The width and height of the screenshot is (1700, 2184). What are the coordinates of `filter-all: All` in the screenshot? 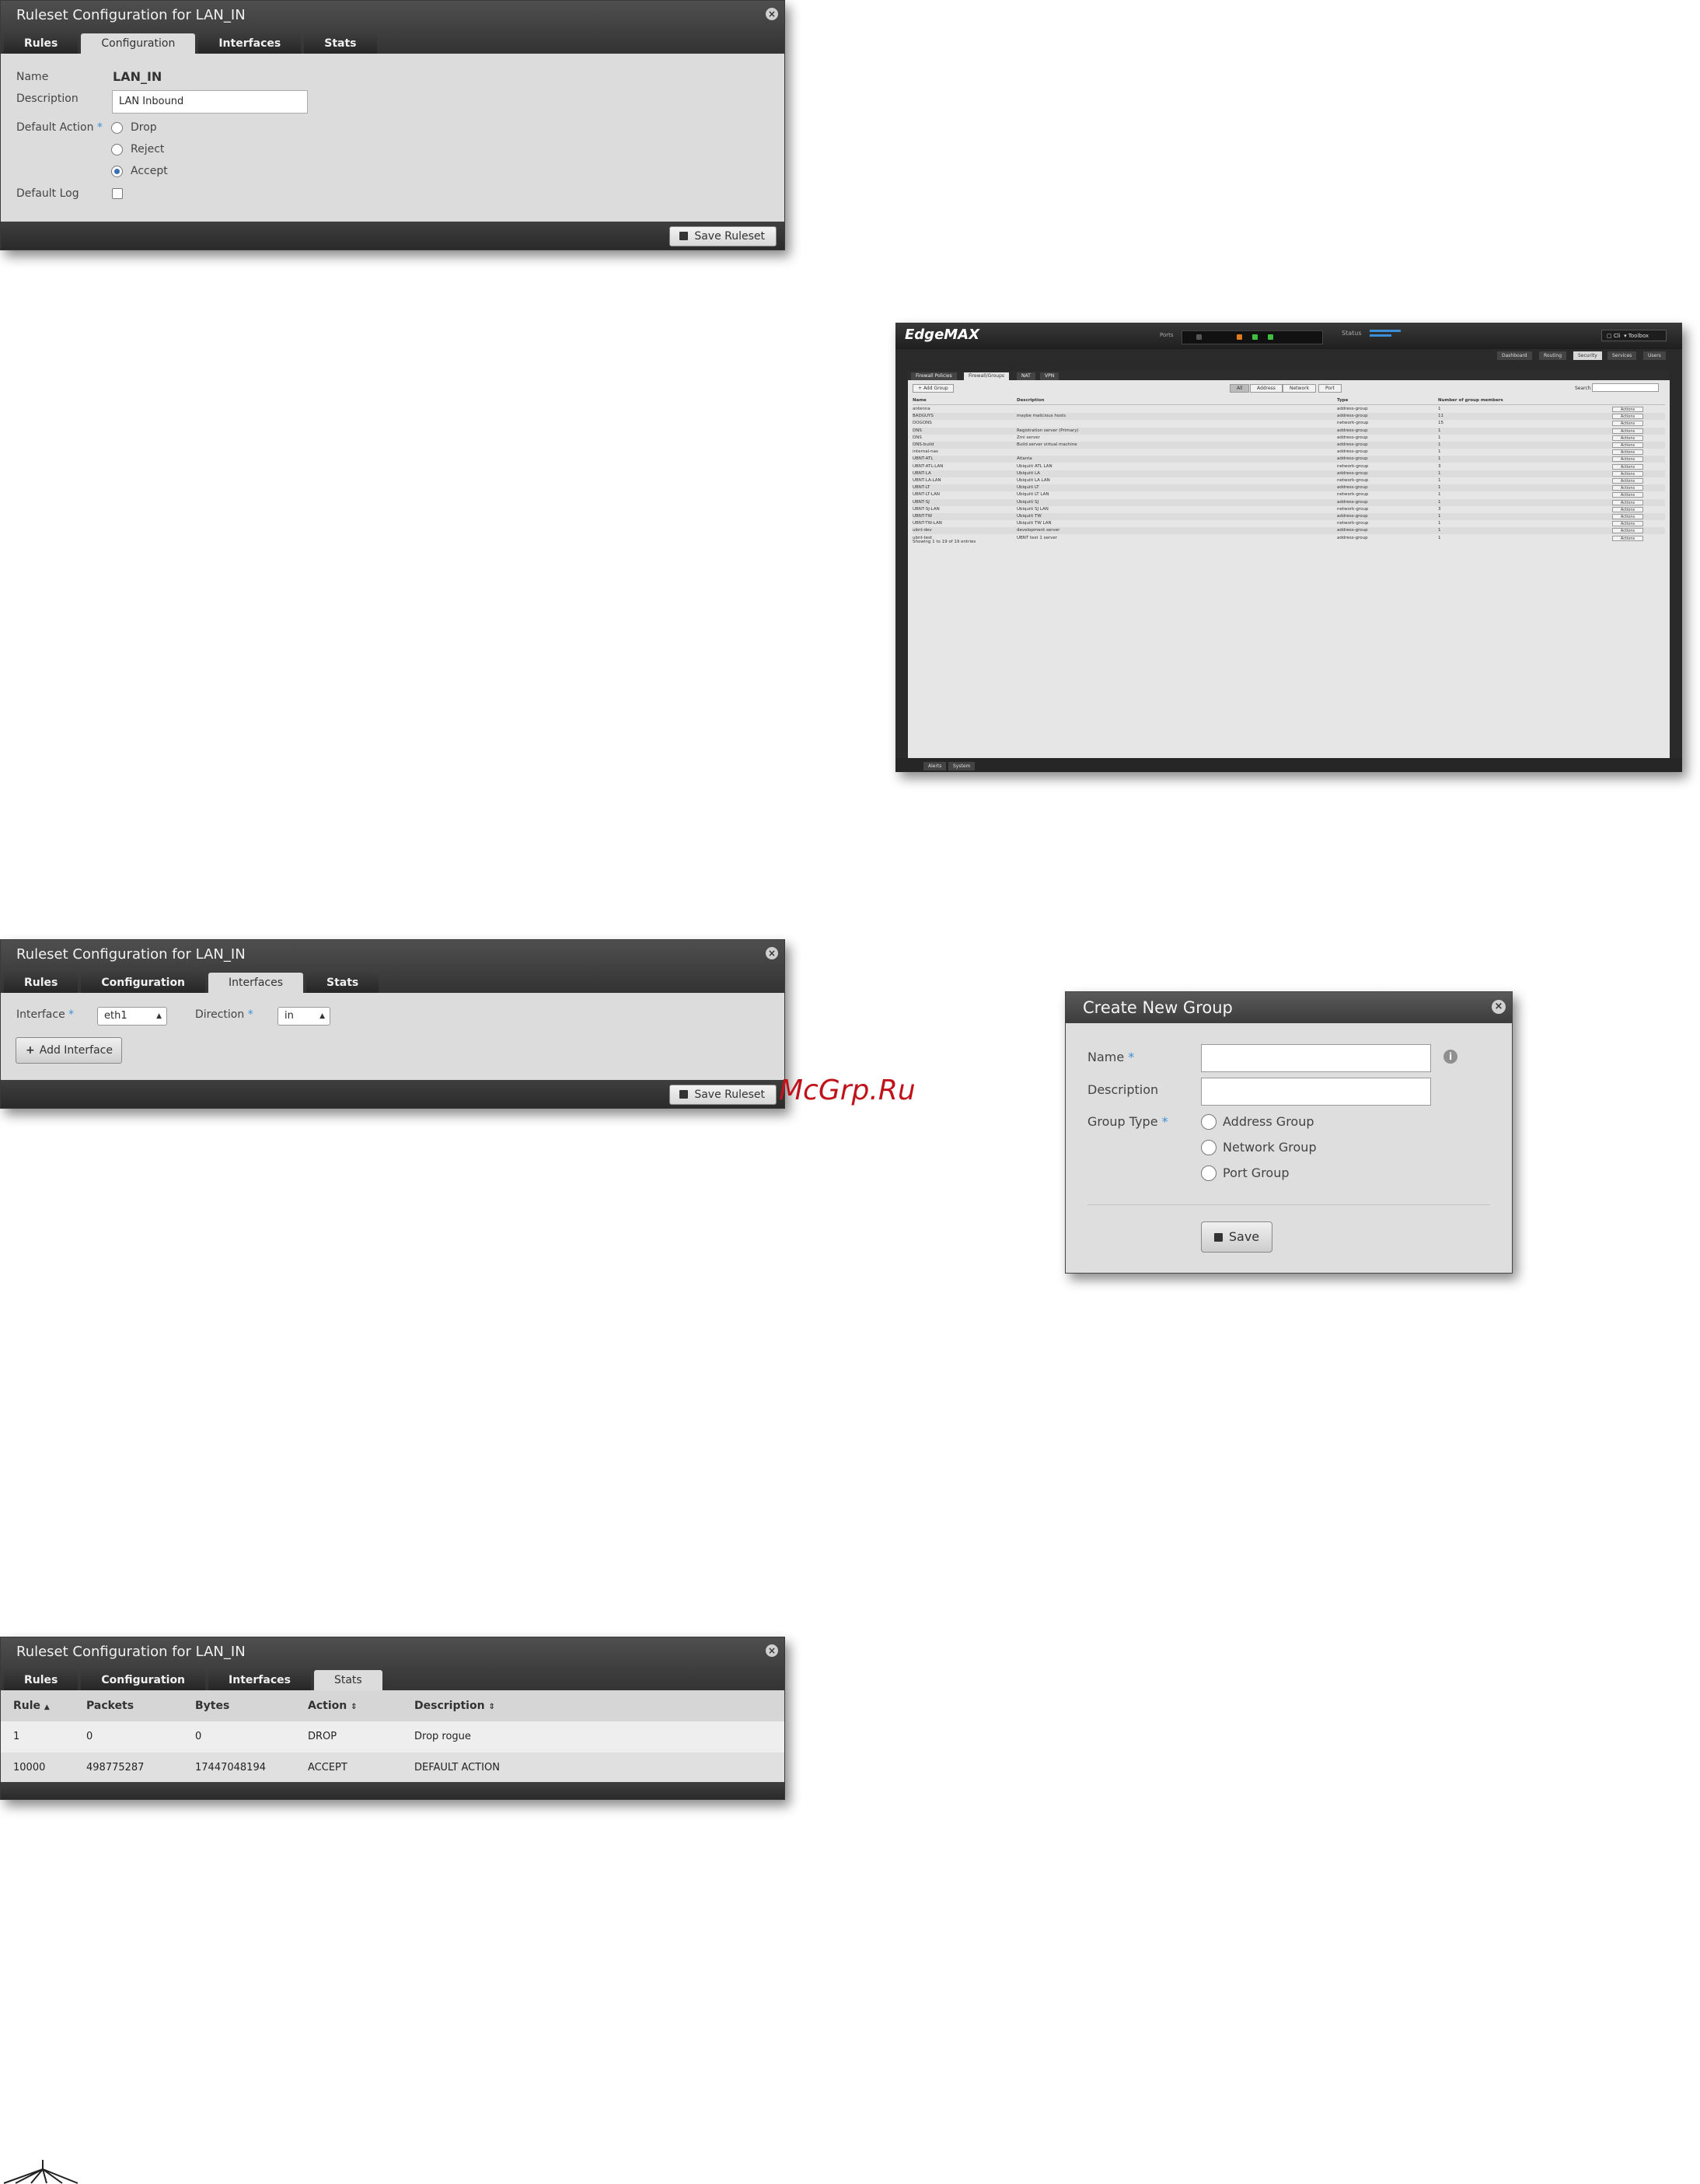 It's located at (1240, 388).